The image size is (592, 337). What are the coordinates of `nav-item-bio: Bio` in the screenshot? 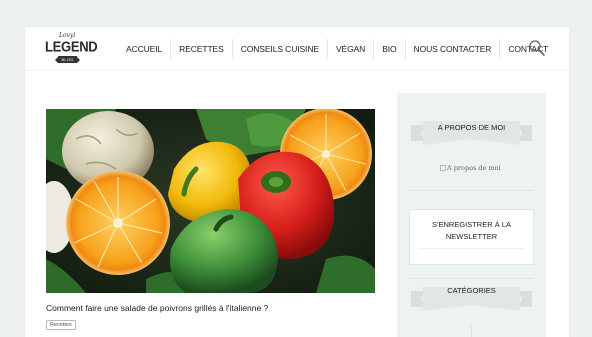 It's located at (388, 49).